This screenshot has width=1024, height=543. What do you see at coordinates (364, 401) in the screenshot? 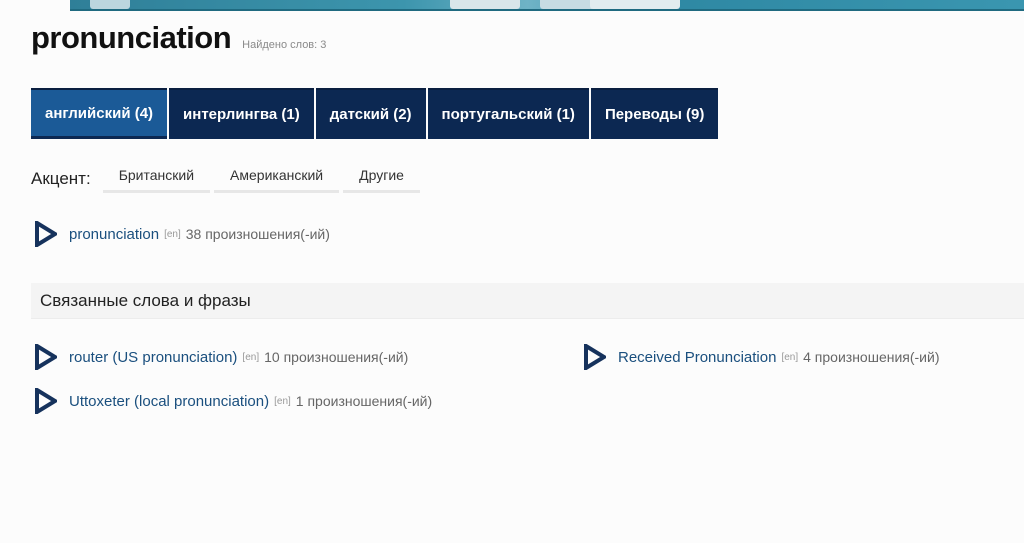
I see `pronunciation-count: 1 произношения(-ий)` at bounding box center [364, 401].